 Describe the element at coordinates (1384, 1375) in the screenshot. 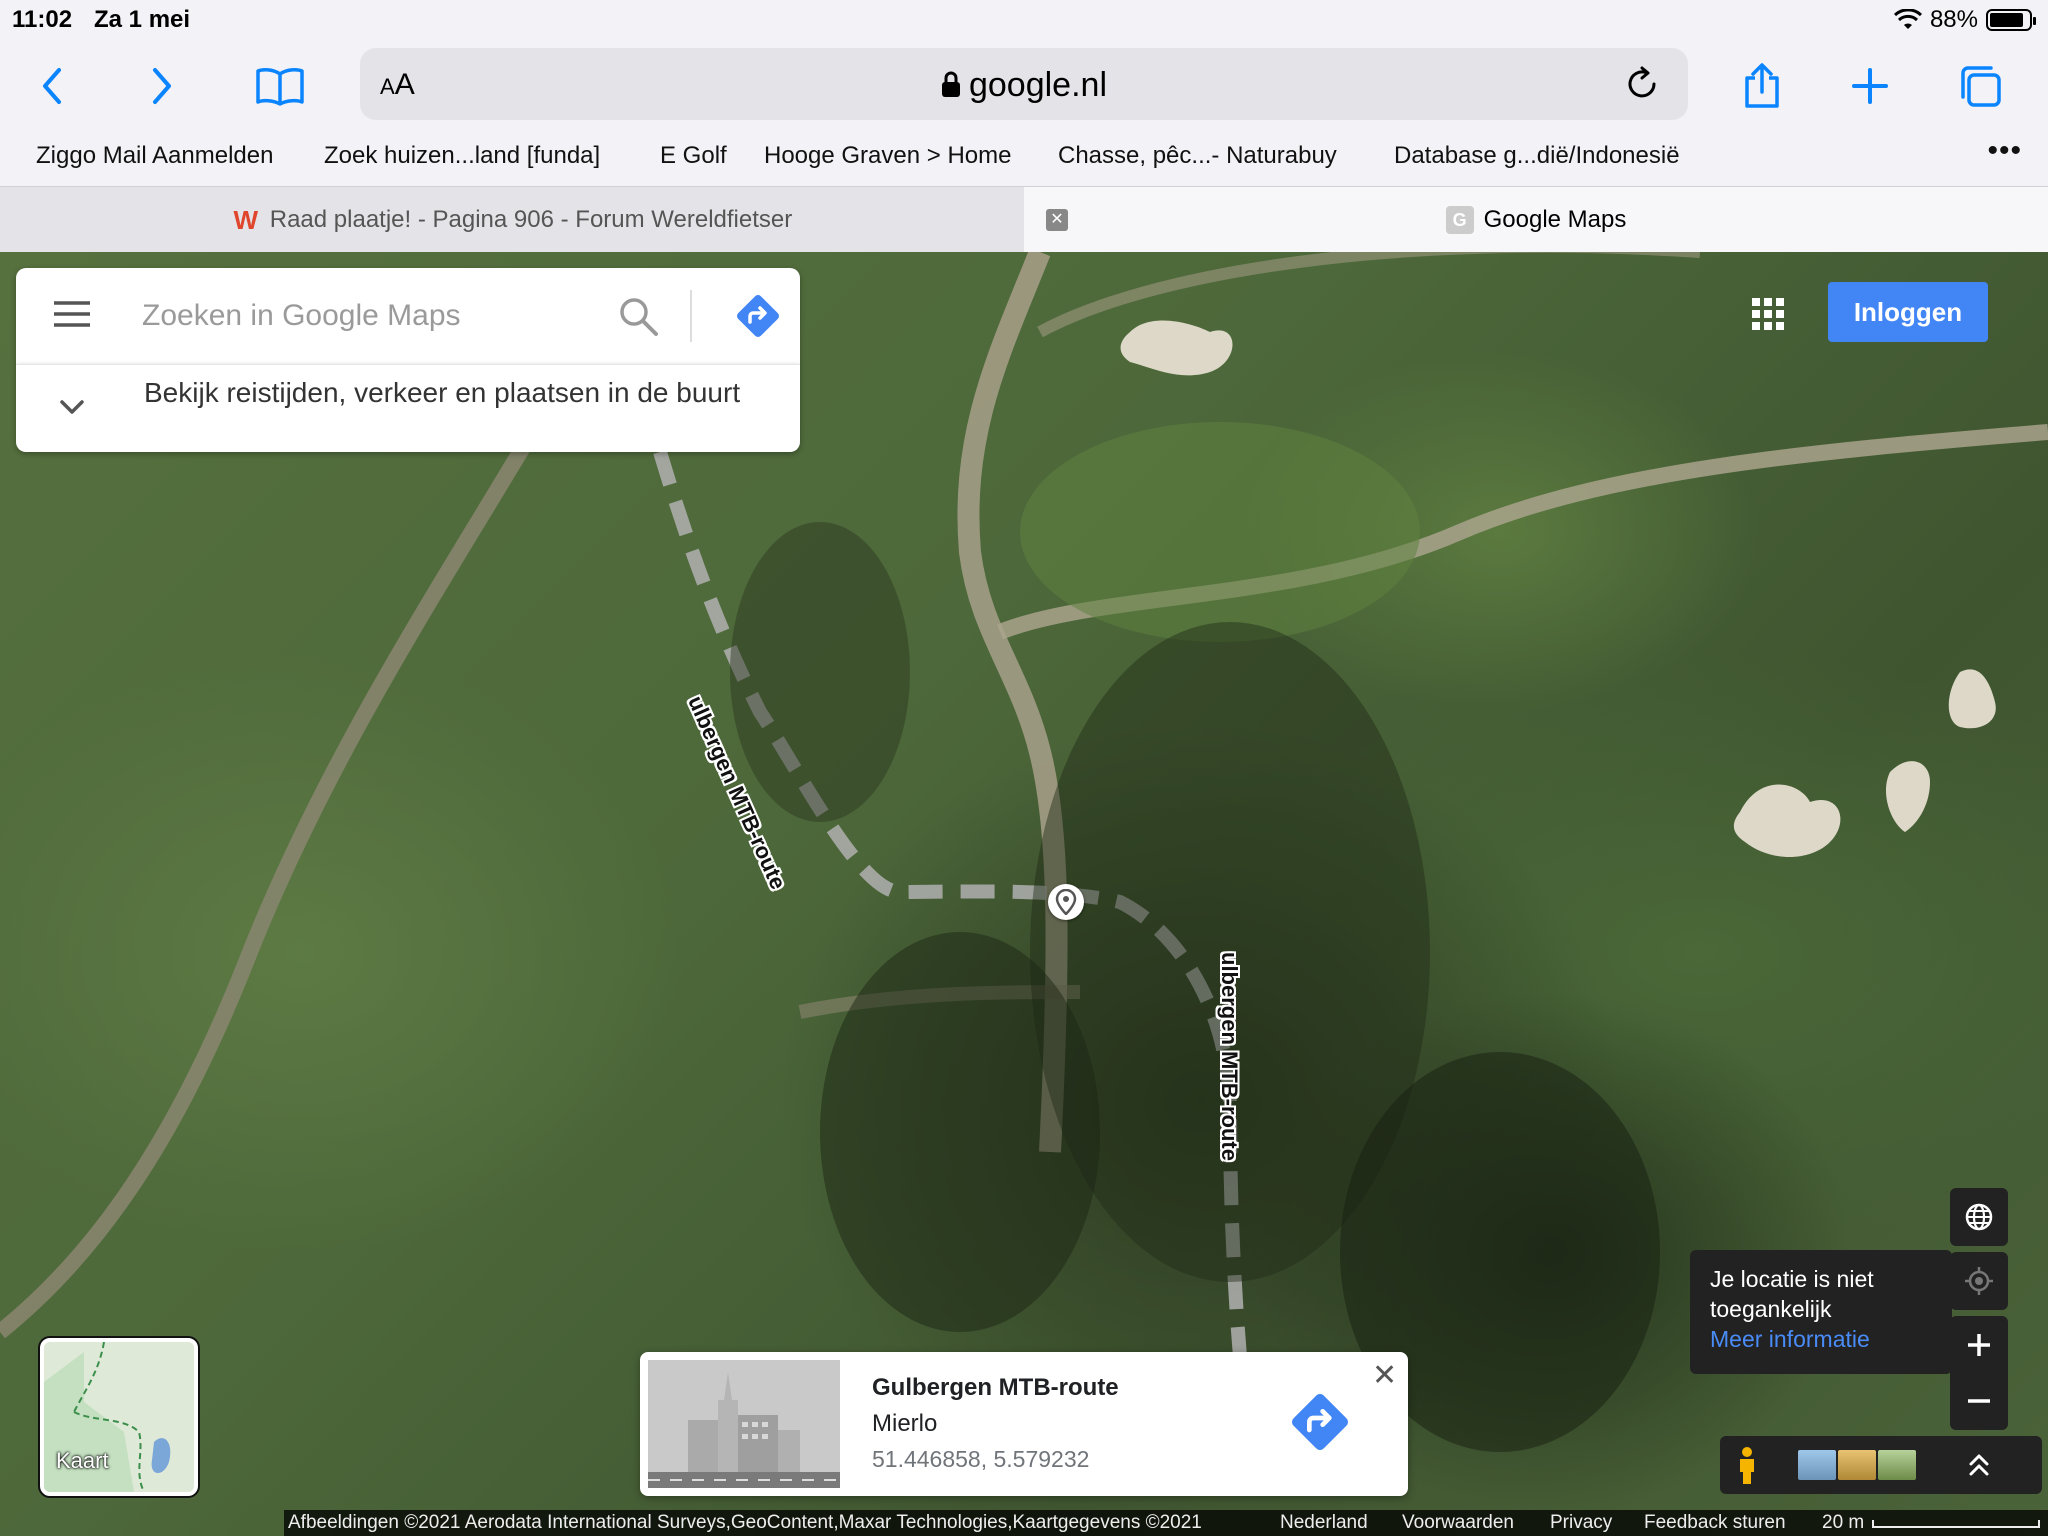

I see `close-icon: ✕` at that location.